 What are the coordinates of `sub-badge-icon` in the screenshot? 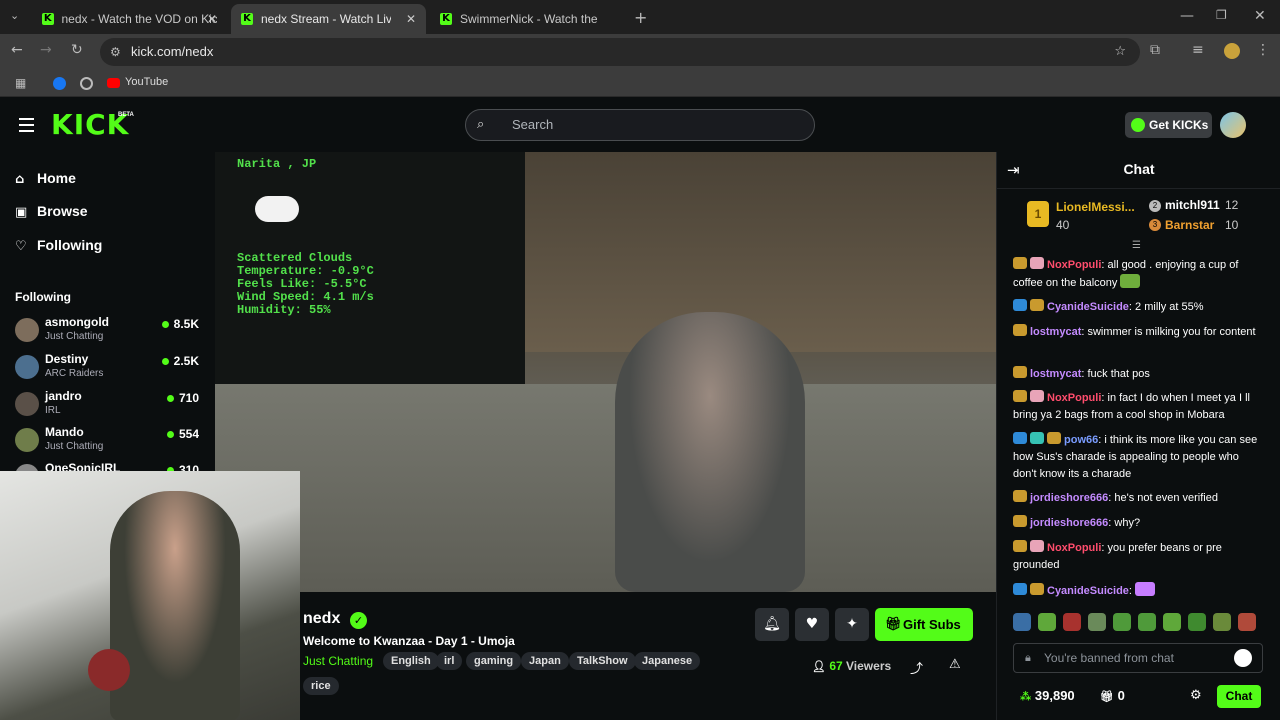 It's located at (1020, 546).